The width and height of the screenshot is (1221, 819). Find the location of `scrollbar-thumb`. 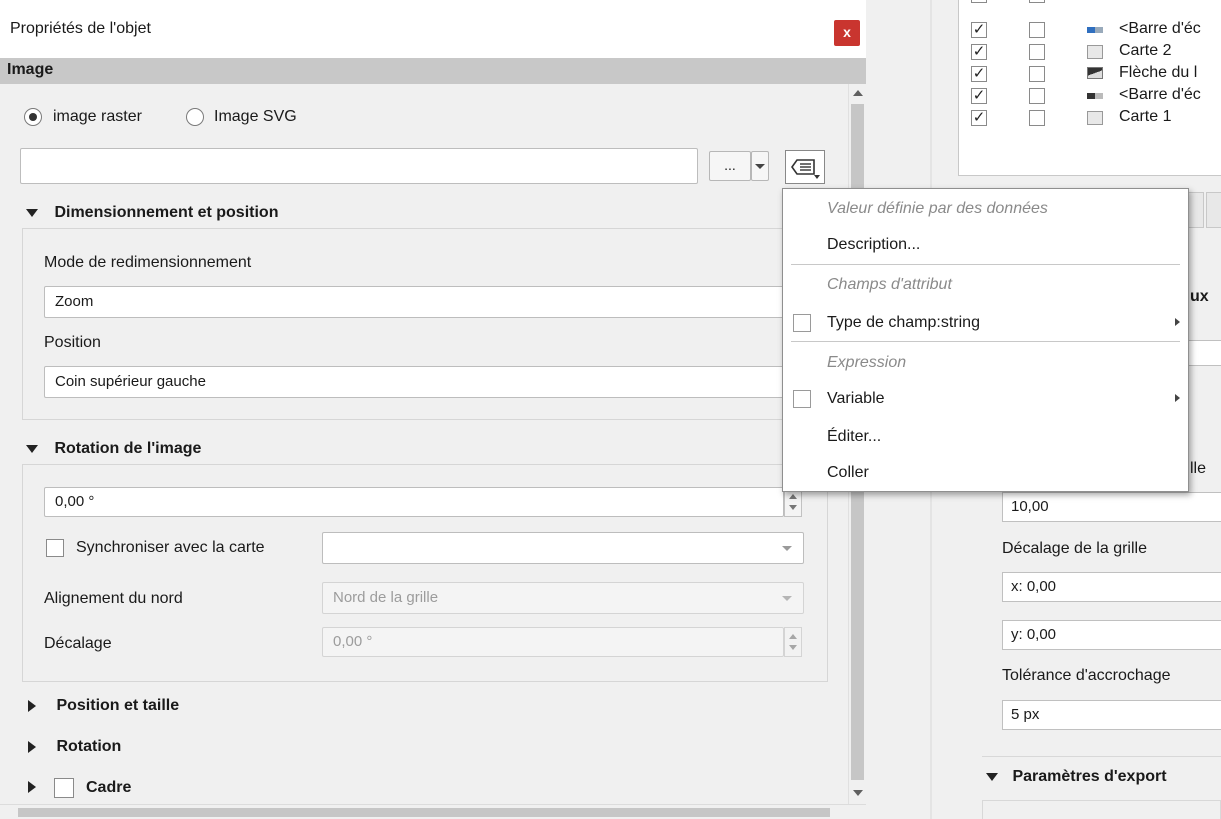

scrollbar-thumb is located at coordinates (424, 812).